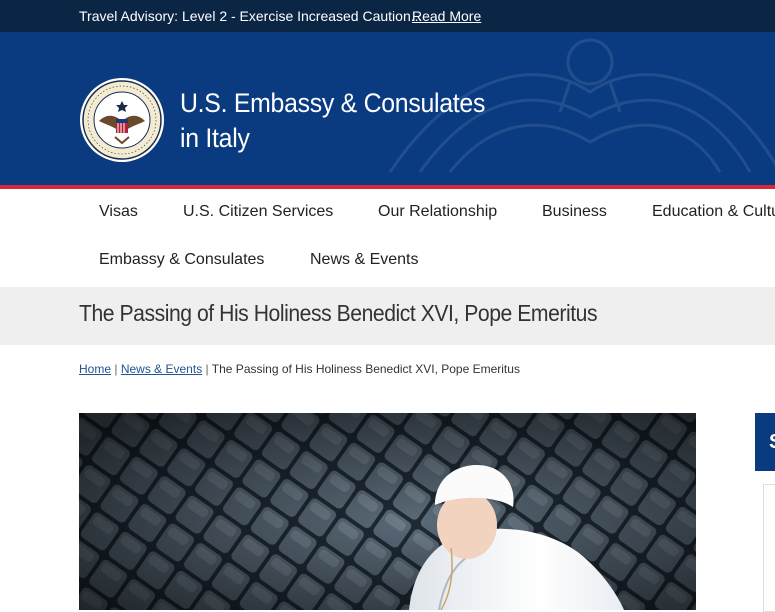 This screenshot has height=612, width=775. What do you see at coordinates (772, 442) in the screenshot?
I see `sidebar-card-letter: S` at bounding box center [772, 442].